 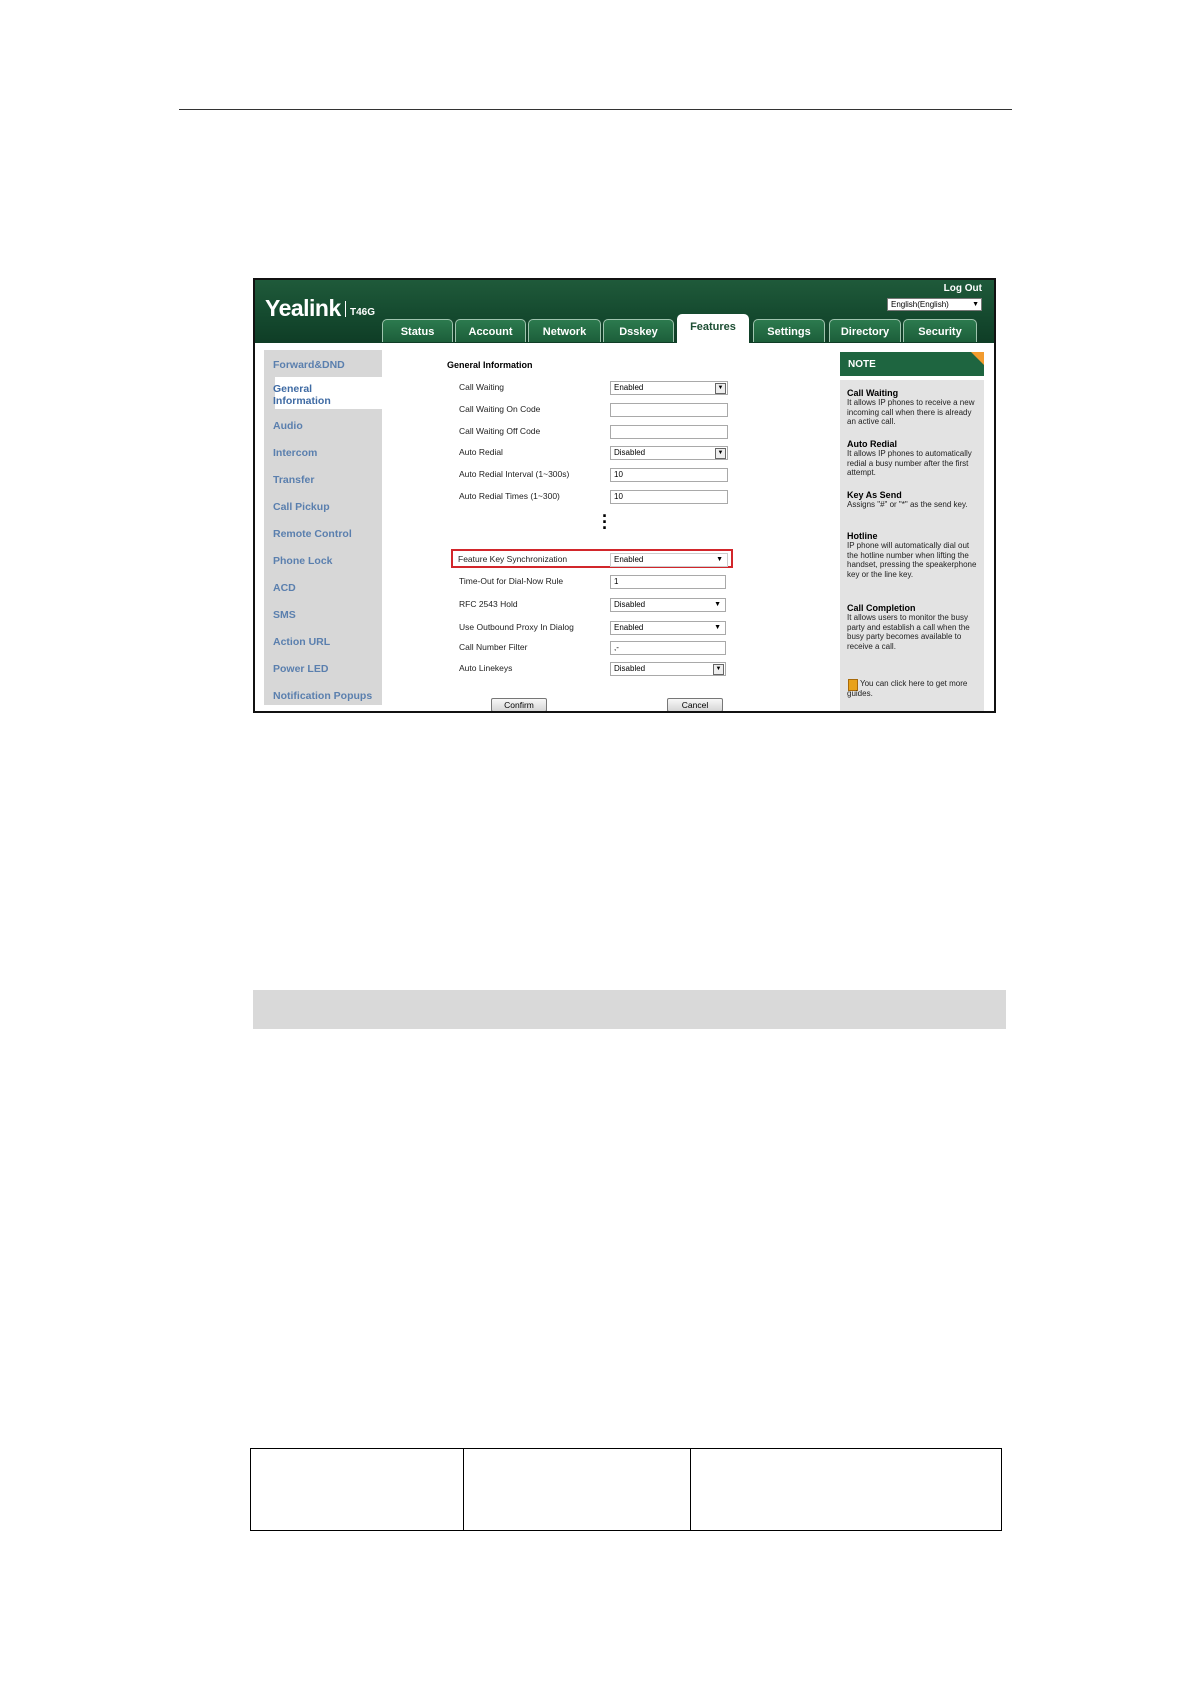 I want to click on field-label: Call Number Filter, so click(x=493, y=647).